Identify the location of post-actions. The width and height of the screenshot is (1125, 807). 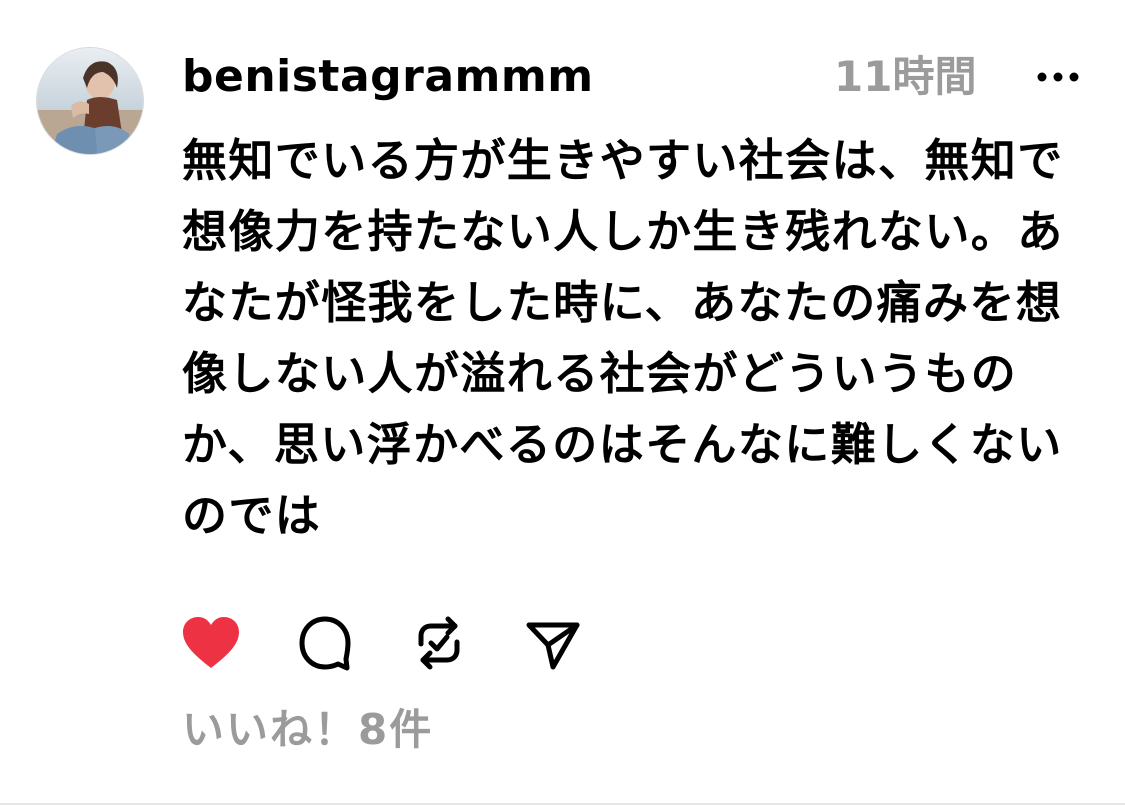
(408, 643).